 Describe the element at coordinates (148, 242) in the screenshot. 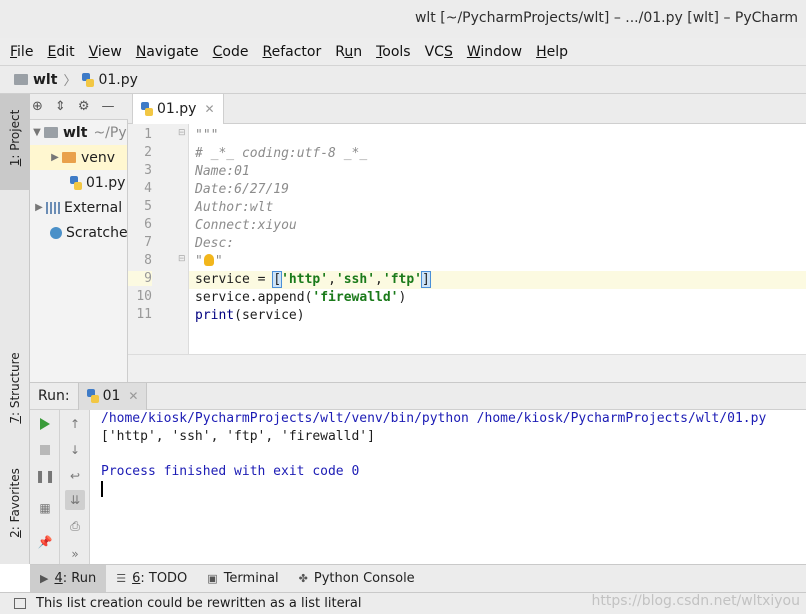

I see `line-number: 7` at that location.